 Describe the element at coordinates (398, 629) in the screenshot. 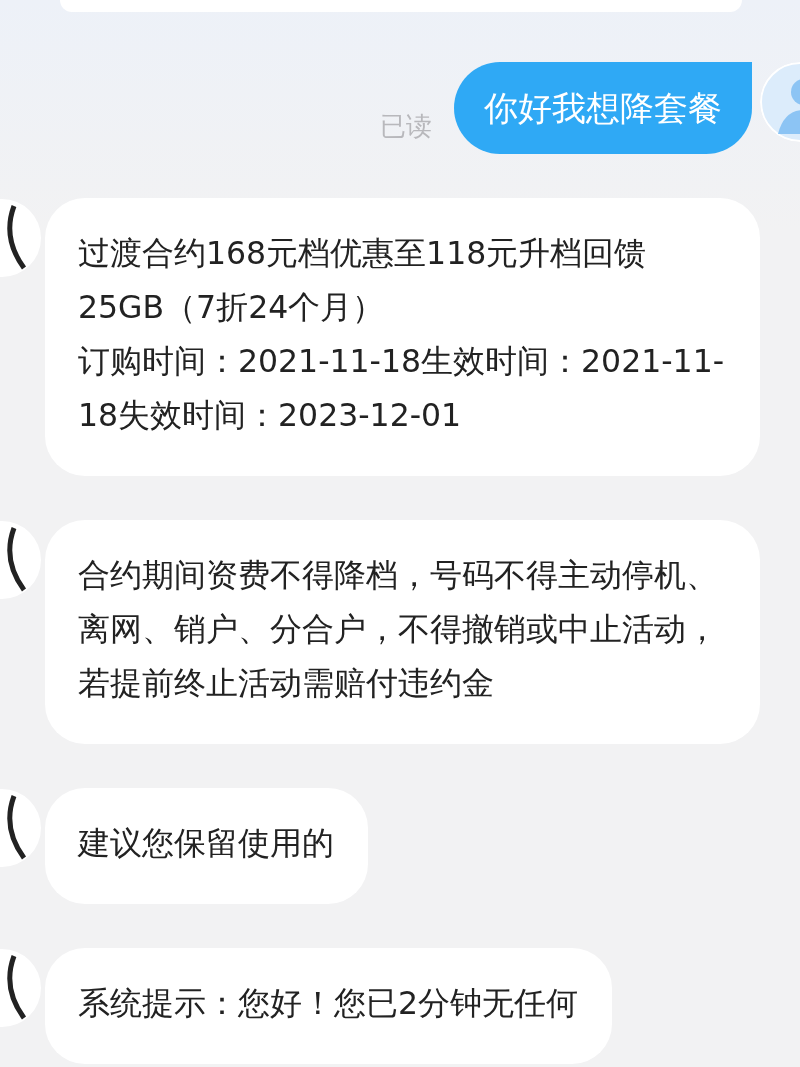

I see `message-text: 合约期间资费不得降档，号码不得主动停机、离网、销户、分合户，不得撤销或中止活动，若提前终止活动需赔付违约金` at that location.